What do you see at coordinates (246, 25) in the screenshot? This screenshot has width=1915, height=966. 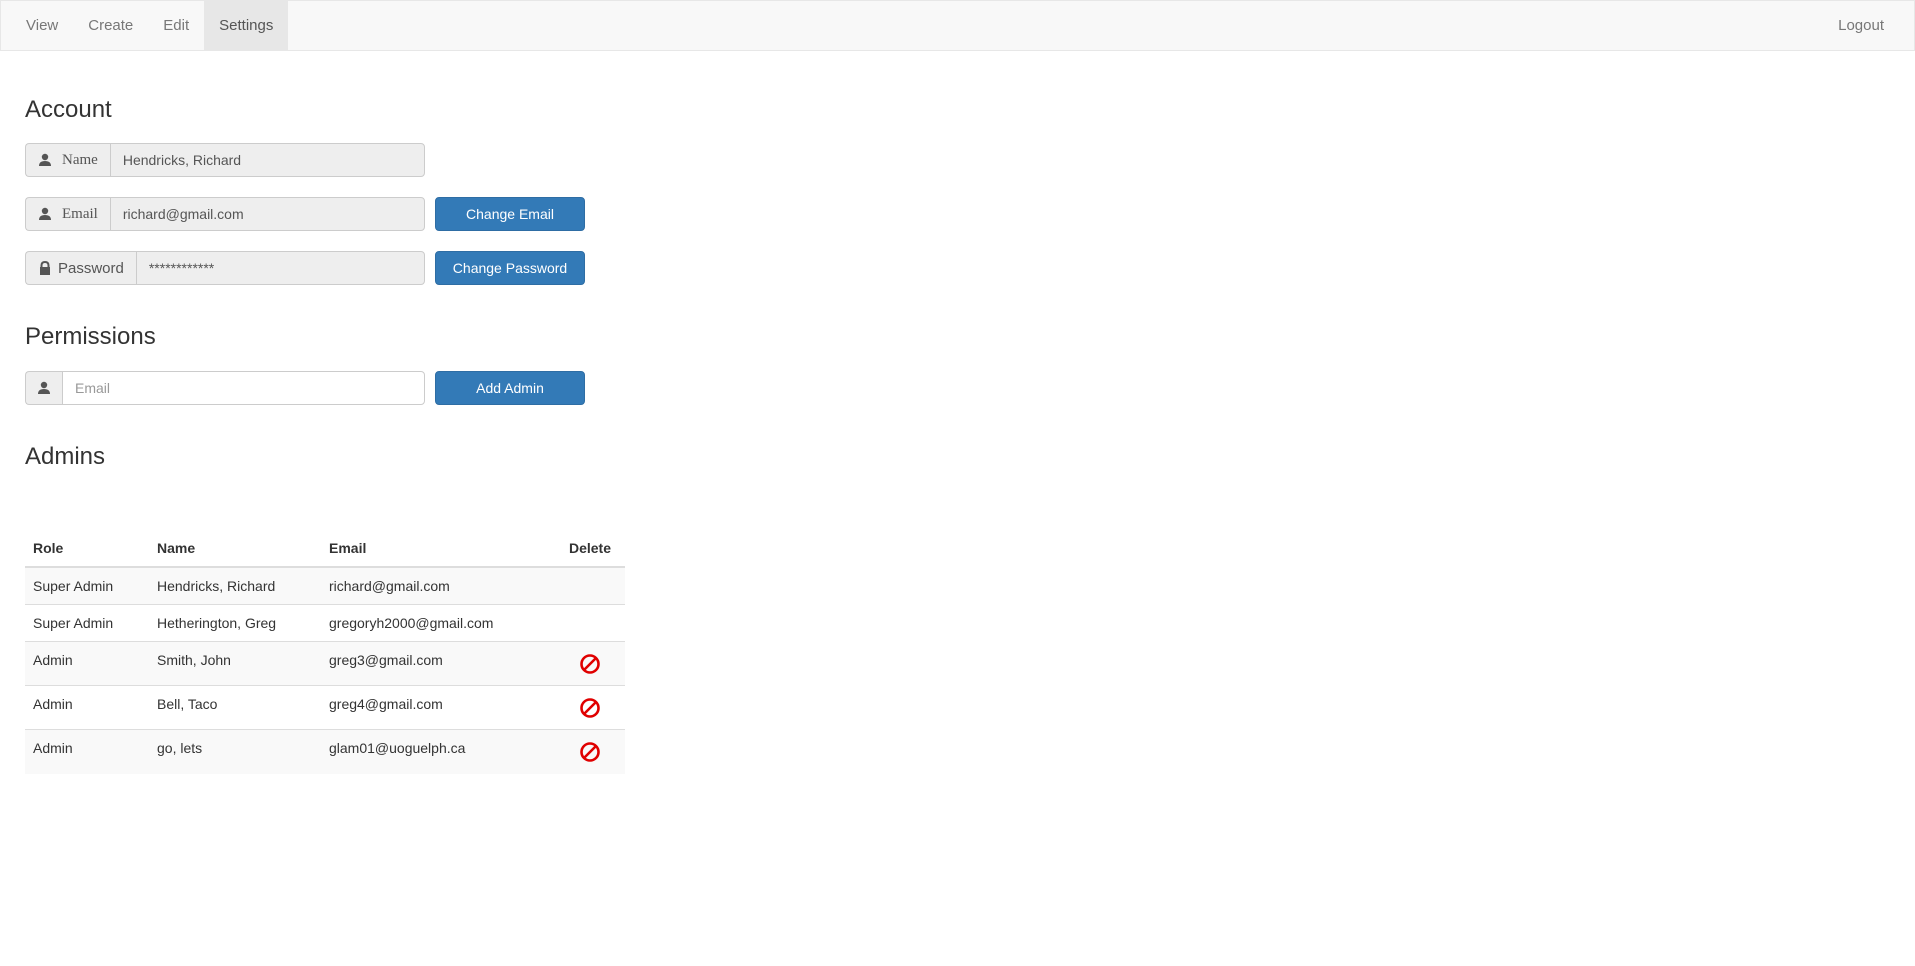 I see `nav-tab-settings: Settings` at bounding box center [246, 25].